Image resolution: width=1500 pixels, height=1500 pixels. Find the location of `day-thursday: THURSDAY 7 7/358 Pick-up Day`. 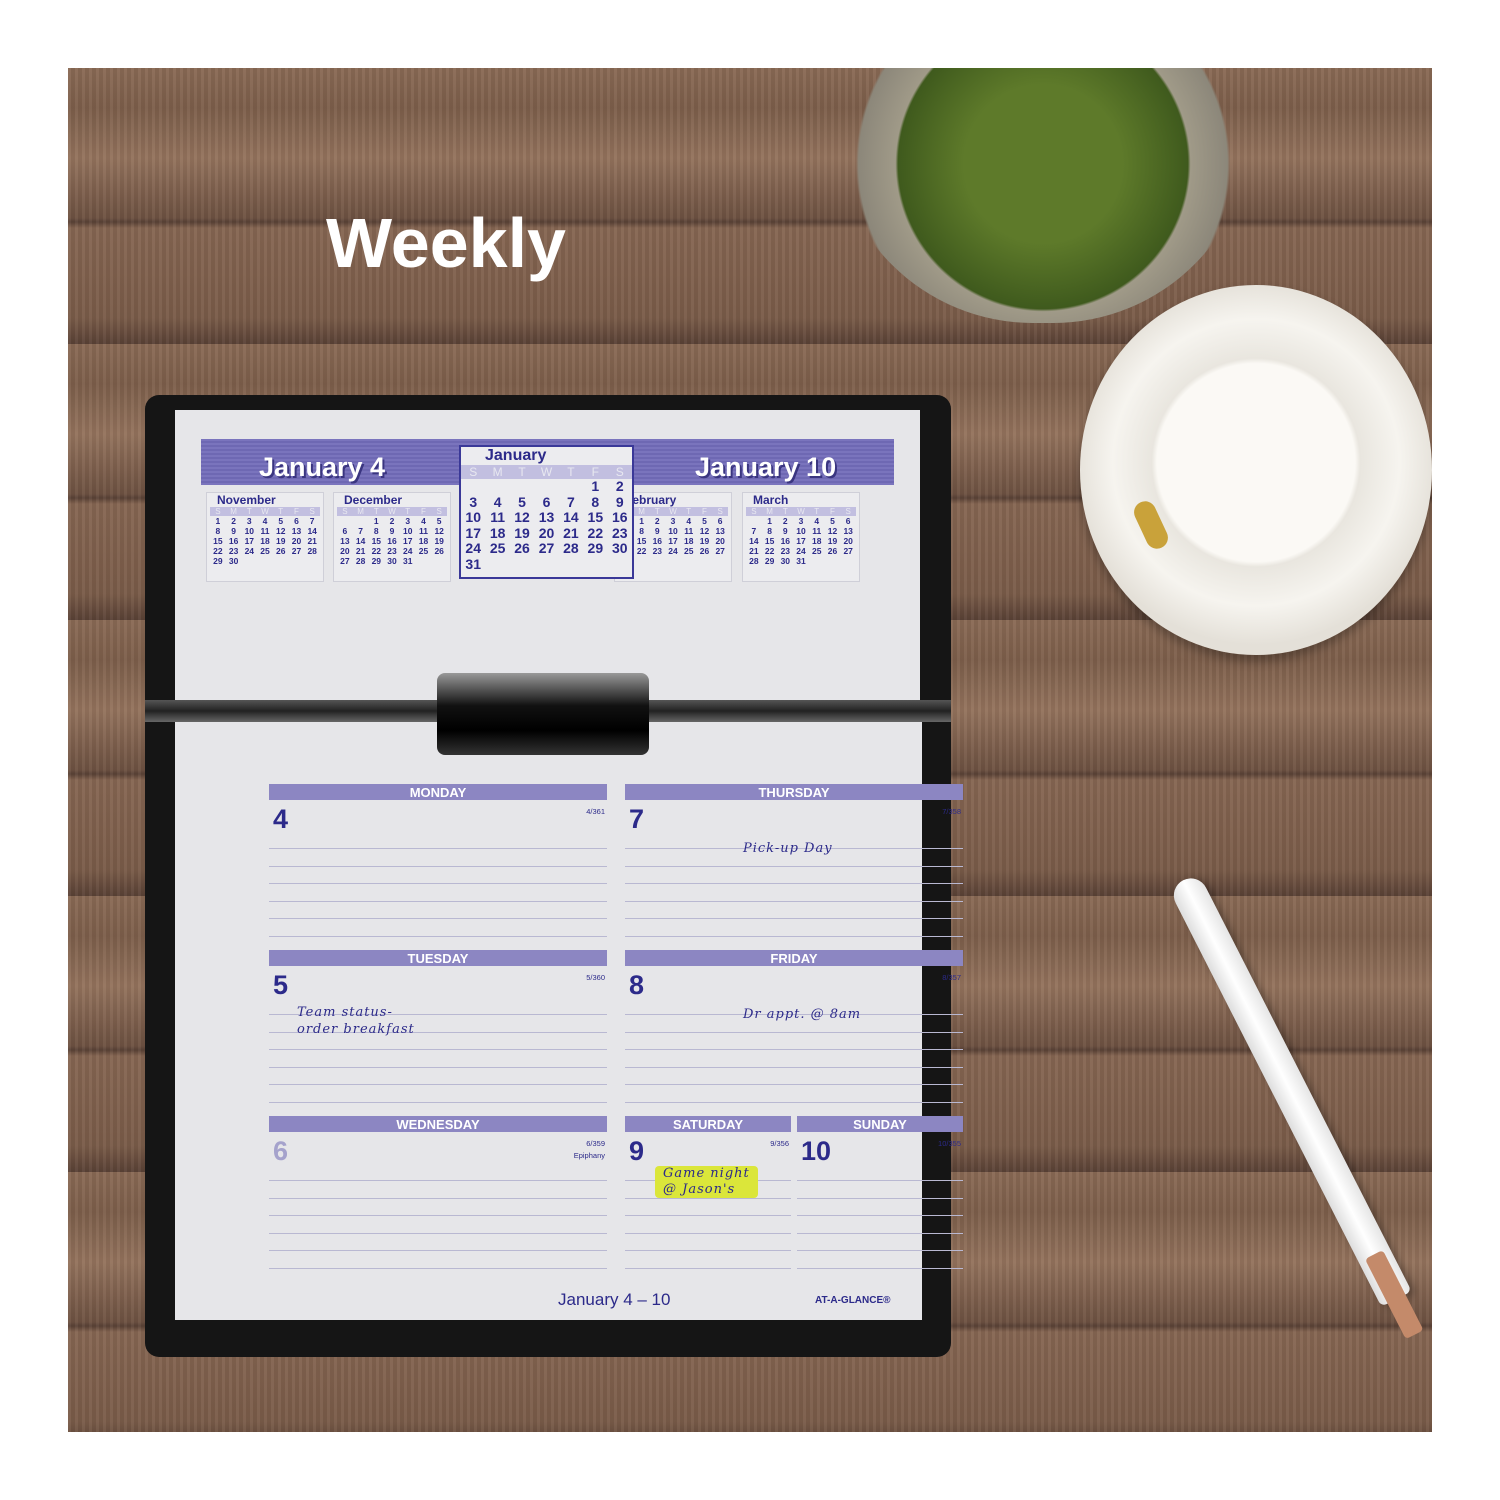

day-thursday: THURSDAY 7 7/358 Pick-up Day is located at coordinates (794, 860).